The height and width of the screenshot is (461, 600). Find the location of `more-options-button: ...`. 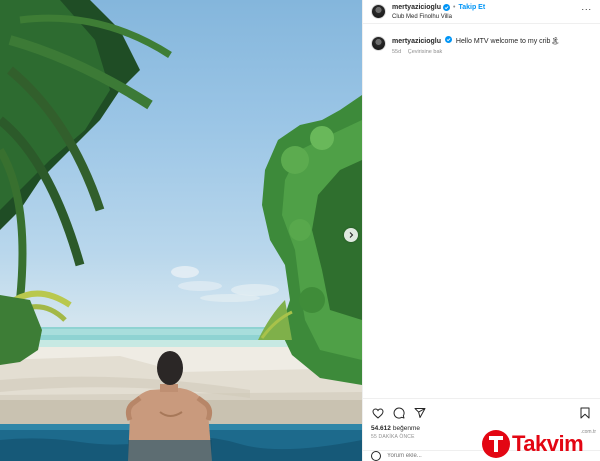

more-options-button: ... is located at coordinates (586, 7).